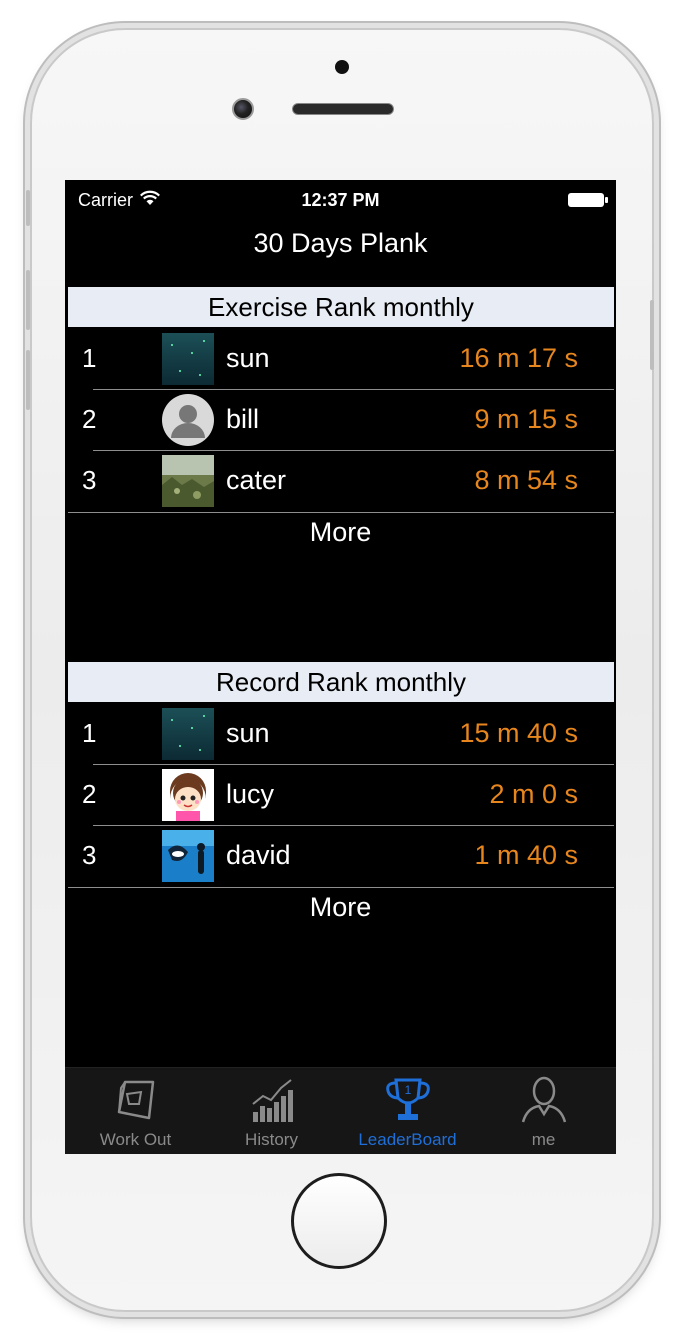 This screenshot has height=1334, width=682. What do you see at coordinates (136, 1100) in the screenshot?
I see `whistle-icon` at bounding box center [136, 1100].